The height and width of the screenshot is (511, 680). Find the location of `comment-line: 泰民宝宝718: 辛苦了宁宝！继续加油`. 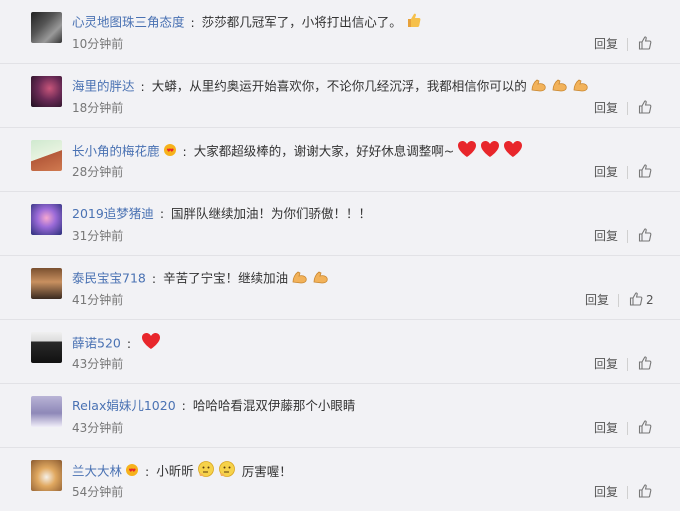

comment-line: 泰民宝宝718: 辛苦了宁宝！继续加油 is located at coordinates (201, 278).